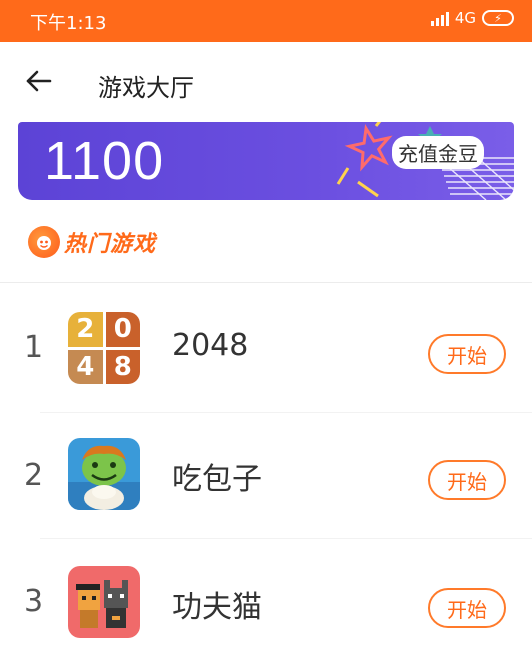 This screenshot has width=532, height=660. I want to click on bun-eater-icon, so click(104, 474).